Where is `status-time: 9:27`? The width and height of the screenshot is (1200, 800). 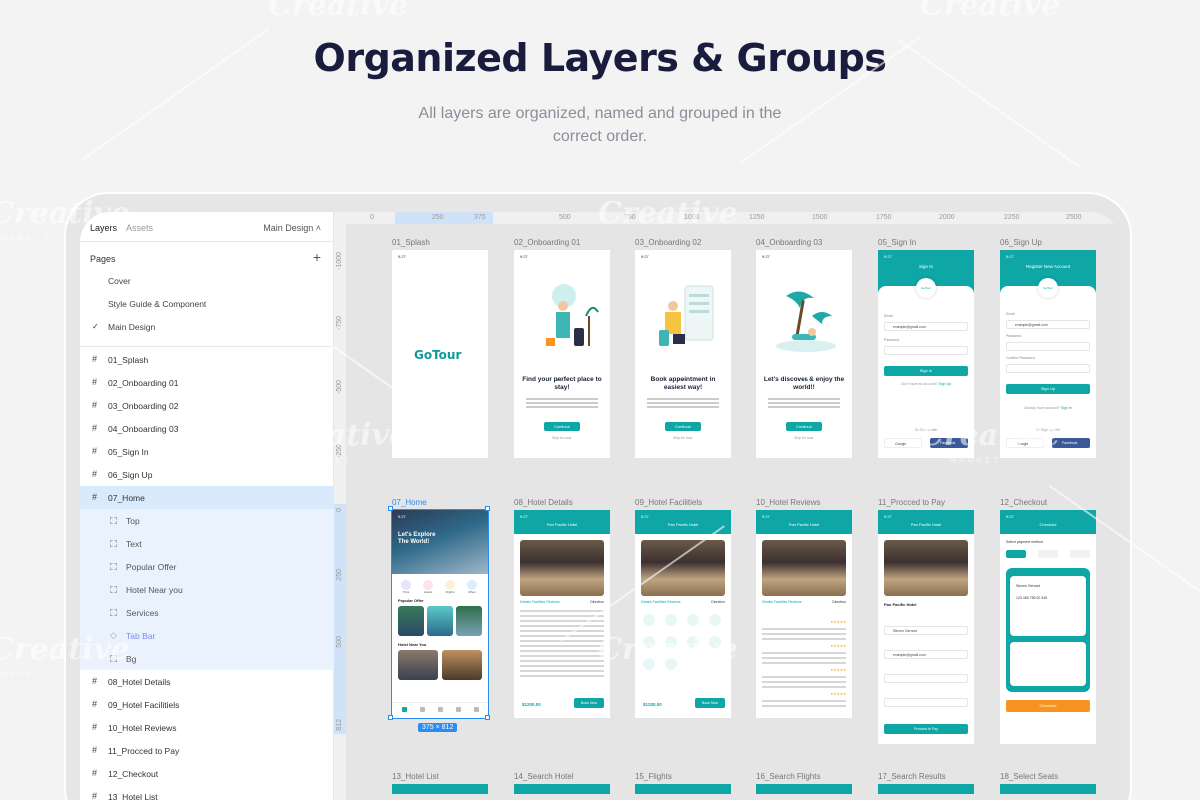 status-time: 9:27 is located at coordinates (402, 256).